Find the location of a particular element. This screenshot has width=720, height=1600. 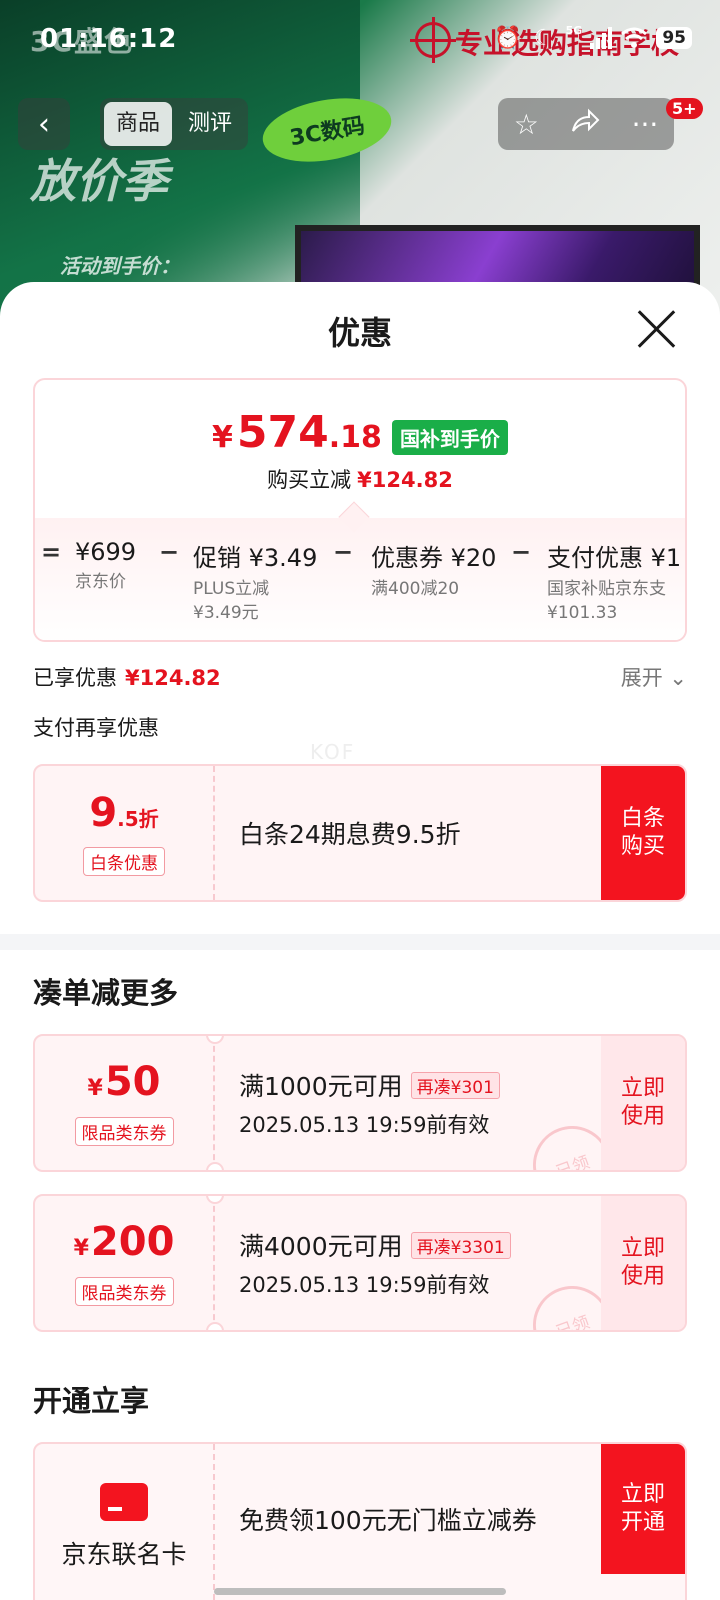

moon-icon: ☾ is located at coordinates (543, 38).